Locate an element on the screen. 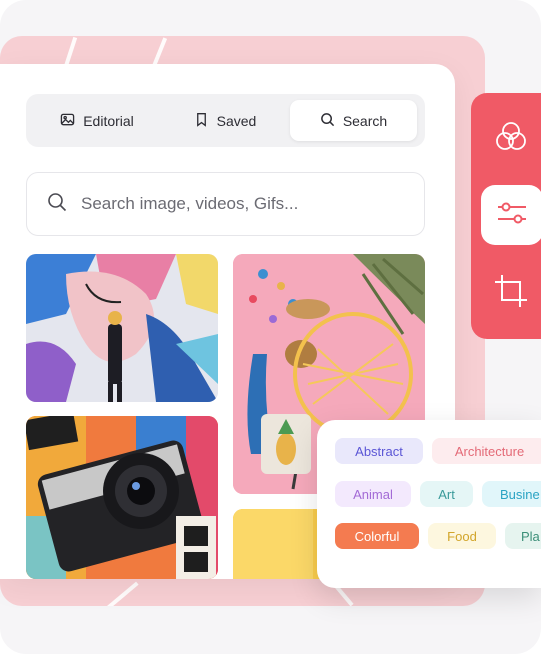  tag-place: Pla is located at coordinates (523, 536).